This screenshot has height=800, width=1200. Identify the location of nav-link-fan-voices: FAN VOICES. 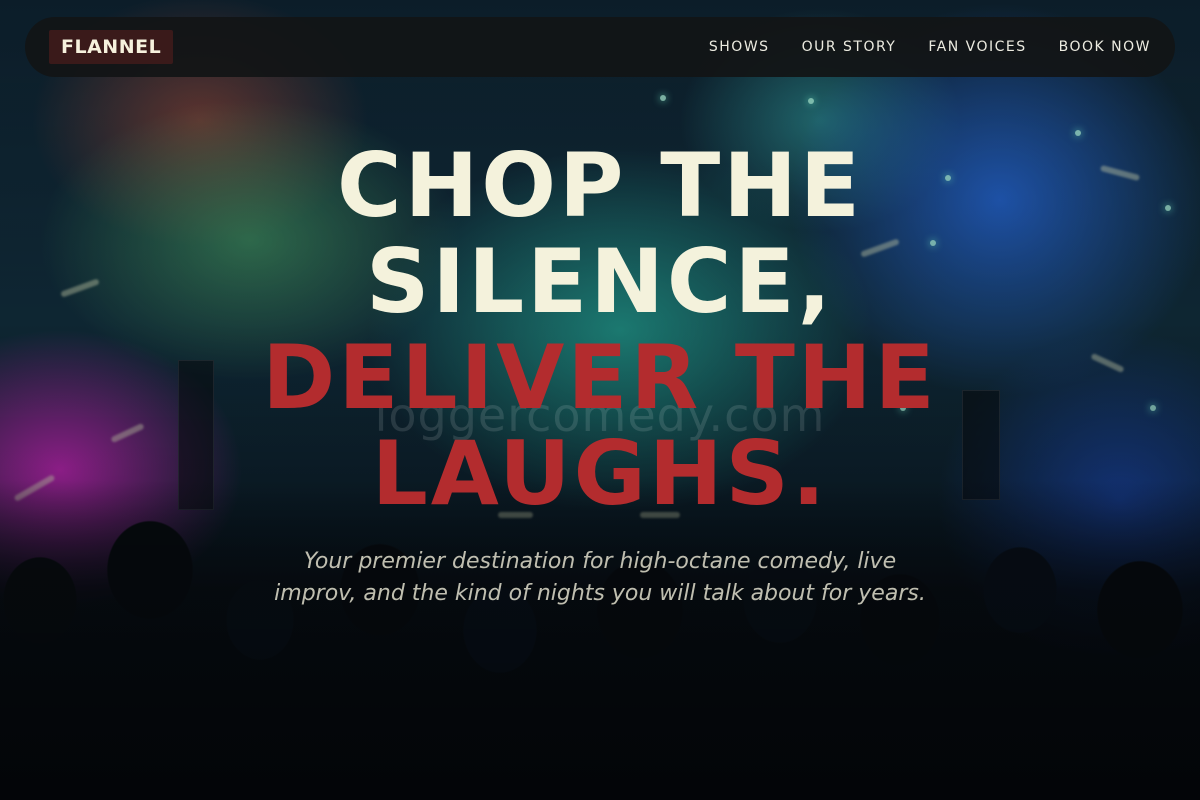
(977, 47).